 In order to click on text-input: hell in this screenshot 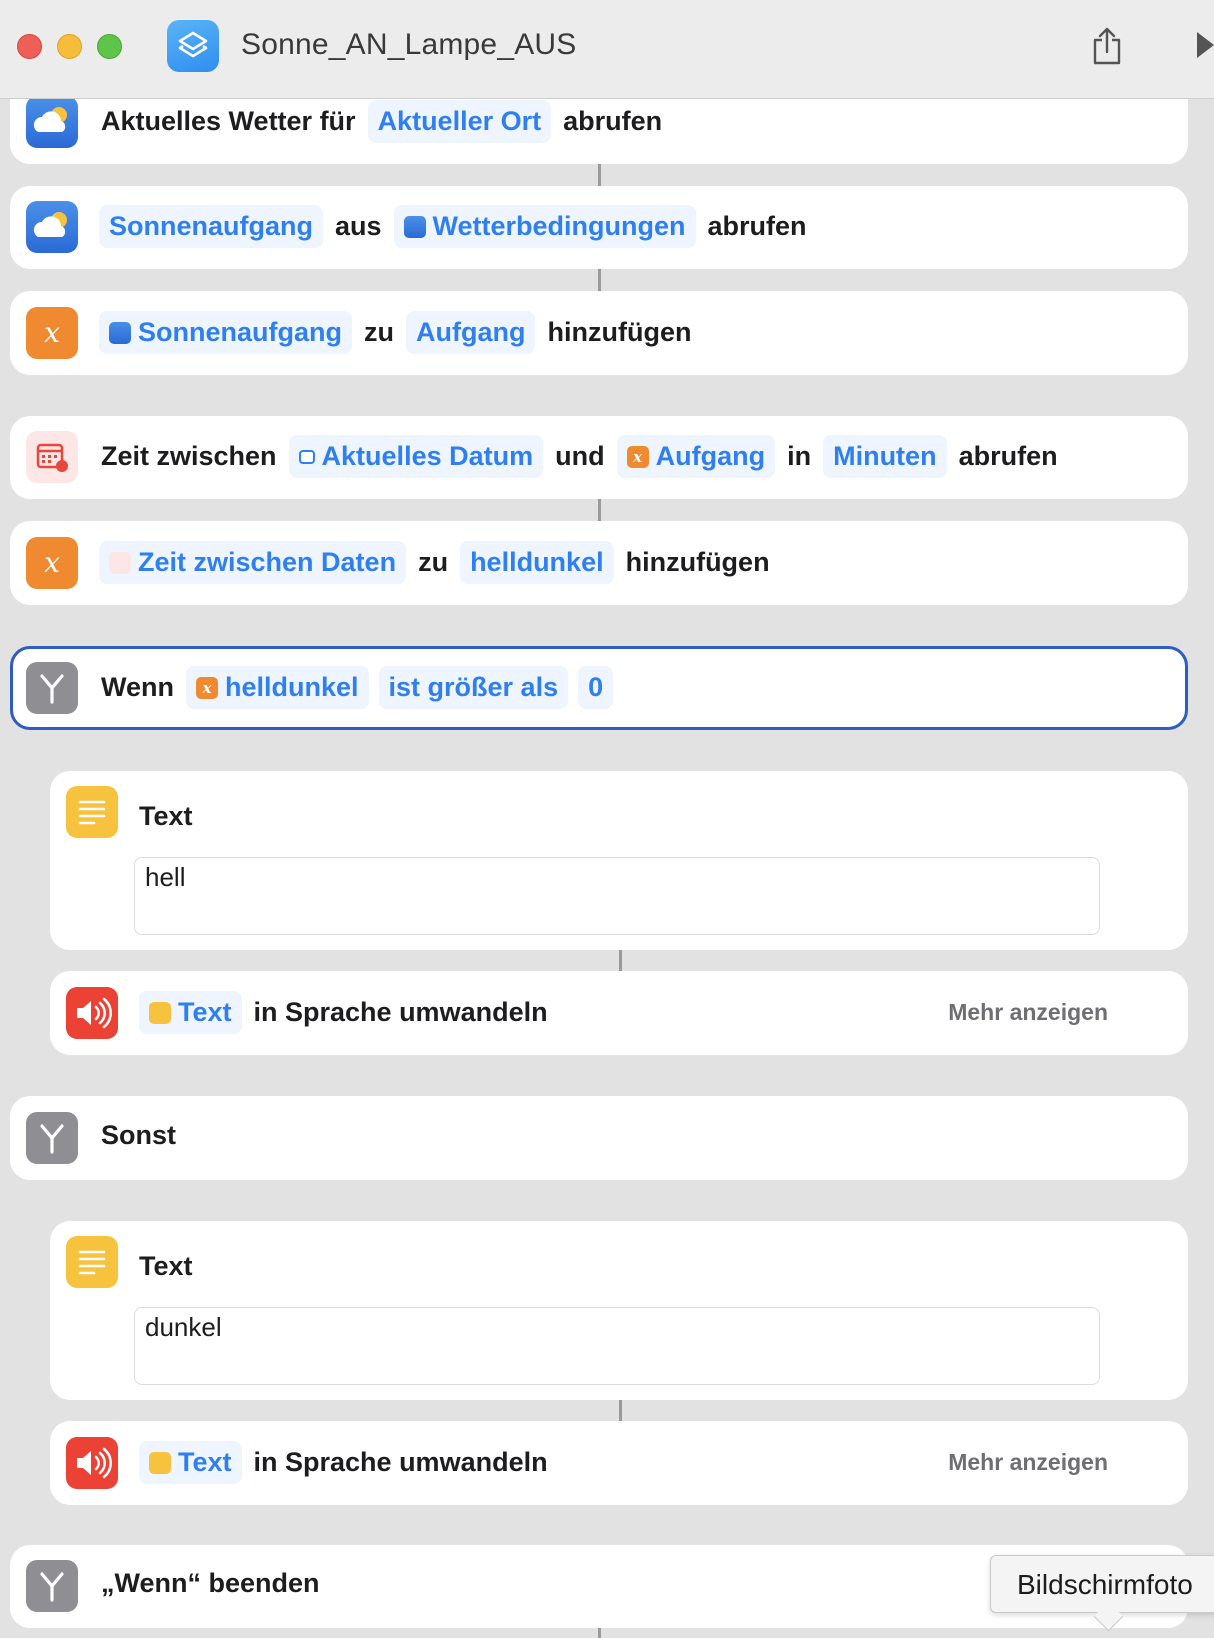, I will do `click(617, 896)`.